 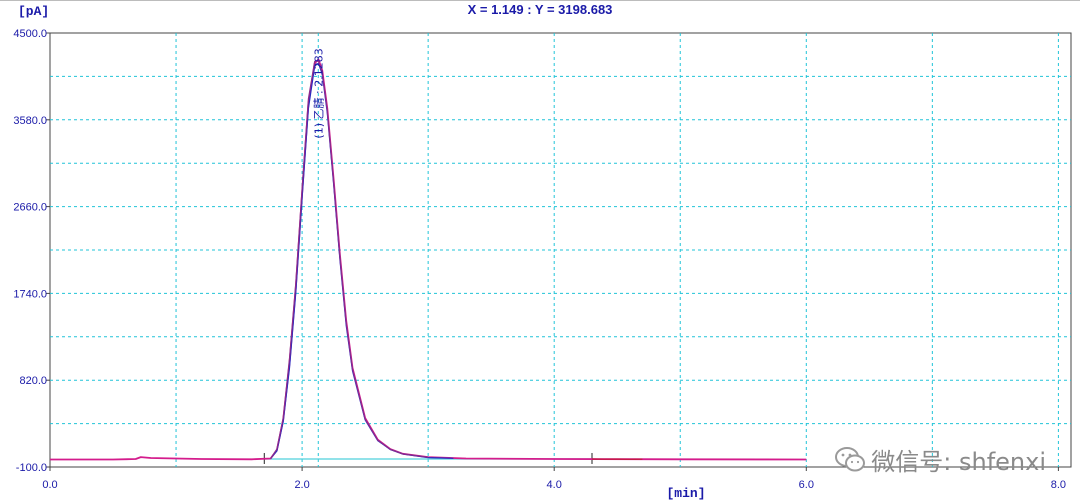 I want to click on x-tick-label: 8.0, so click(x=1058, y=485).